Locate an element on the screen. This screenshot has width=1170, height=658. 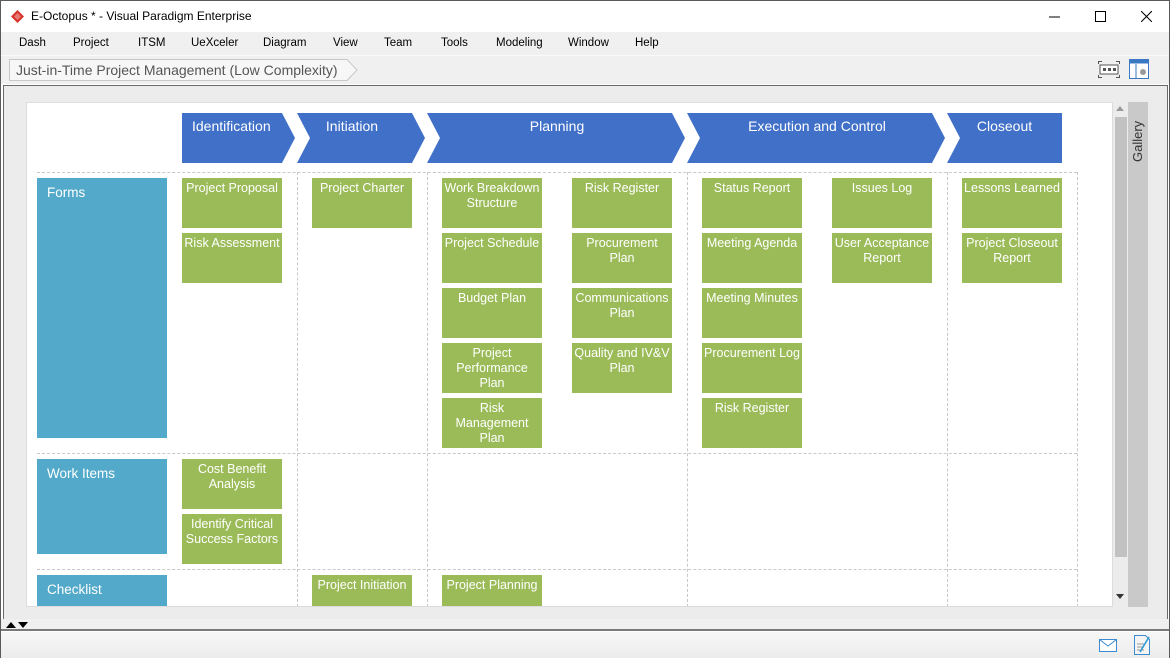
artifact-card: Lessons Learned is located at coordinates (1012, 203).